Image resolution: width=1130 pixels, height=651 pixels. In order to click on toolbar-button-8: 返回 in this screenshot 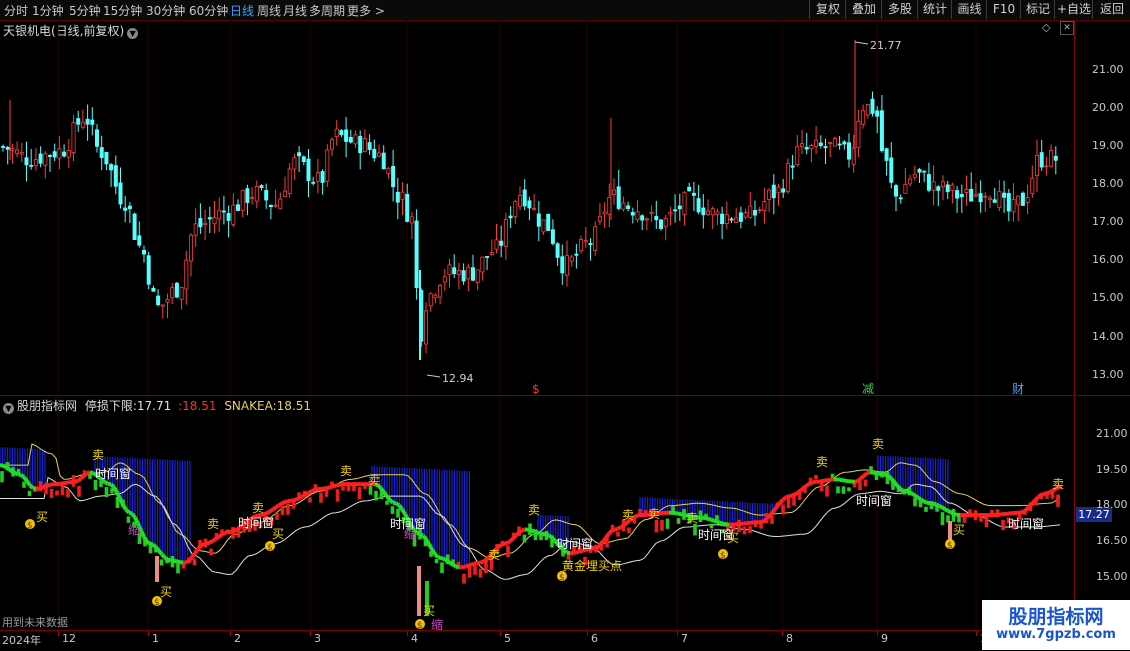, I will do `click(1111, 9)`.